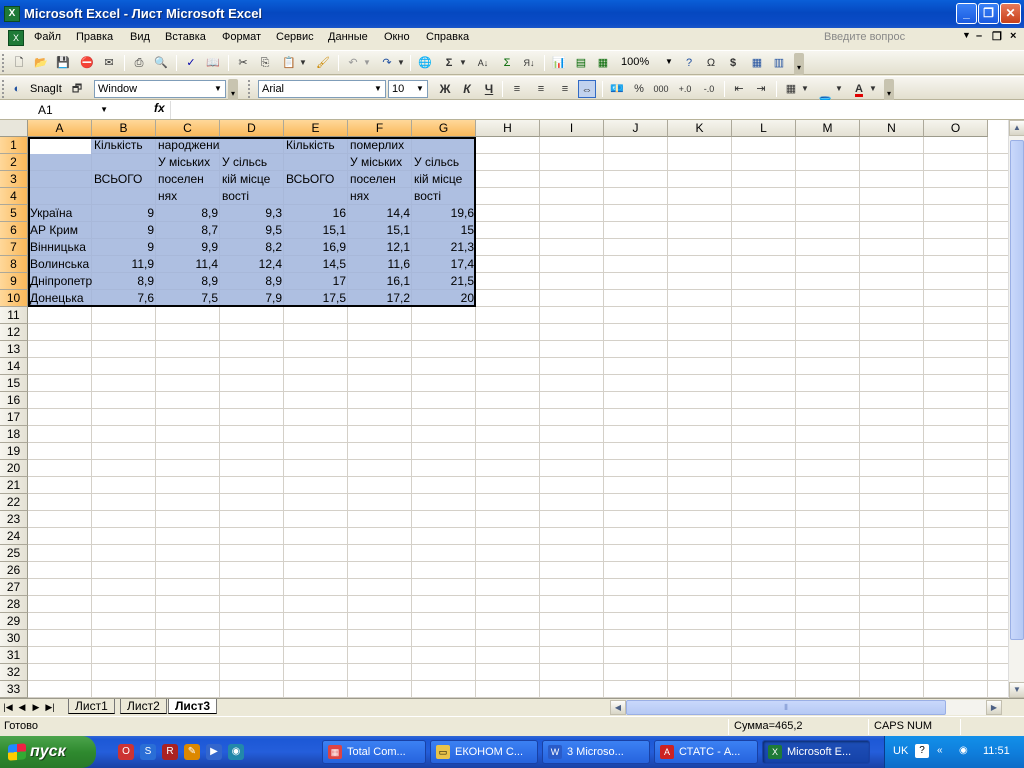  What do you see at coordinates (14, 468) in the screenshot?
I see `row-header-20: 20` at bounding box center [14, 468].